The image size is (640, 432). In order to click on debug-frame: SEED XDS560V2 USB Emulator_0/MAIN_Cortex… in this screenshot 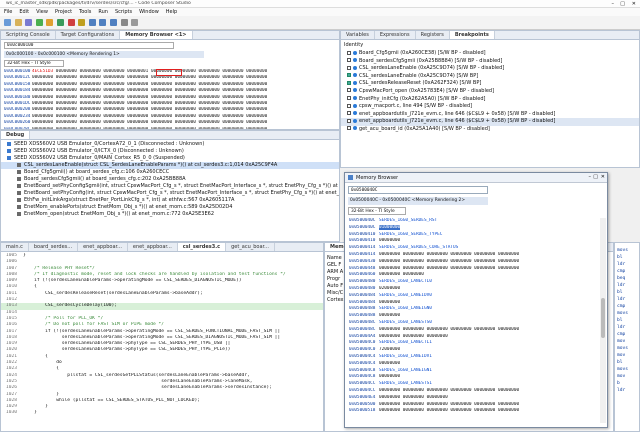, I will do `click(170, 158)`.